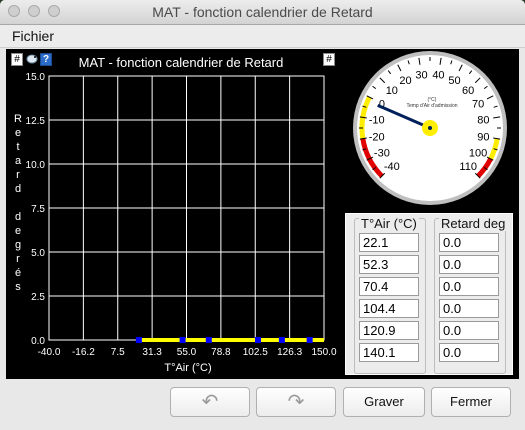 The height and width of the screenshot is (430, 525). What do you see at coordinates (389, 223) in the screenshot?
I see `temperature-column-header: T°Air (°C)` at bounding box center [389, 223].